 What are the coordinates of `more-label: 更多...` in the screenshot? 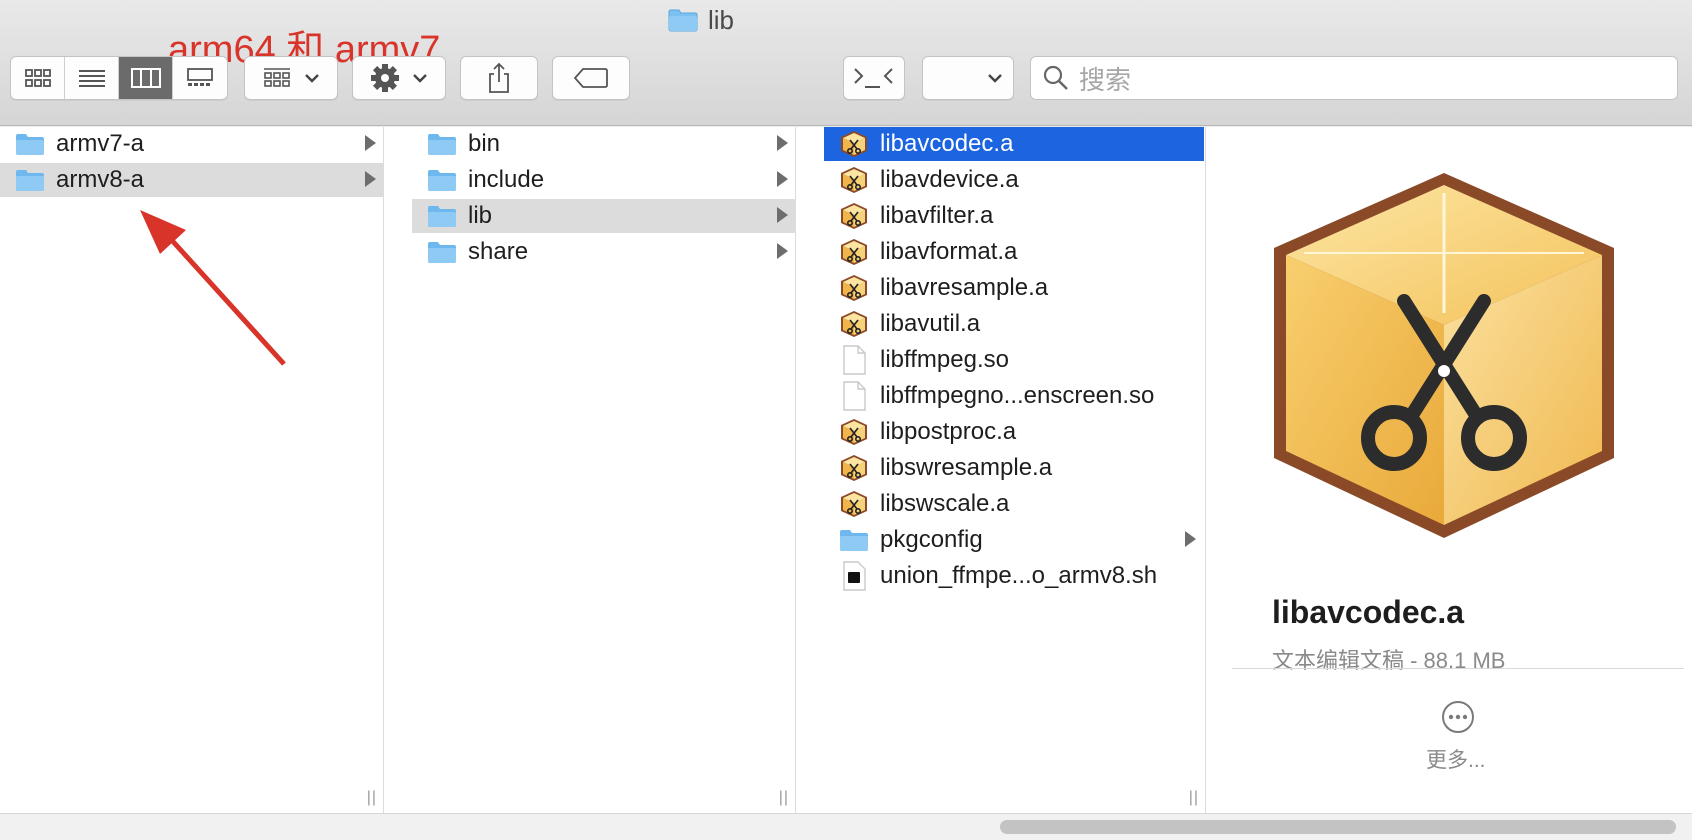 It's located at (1456, 759).